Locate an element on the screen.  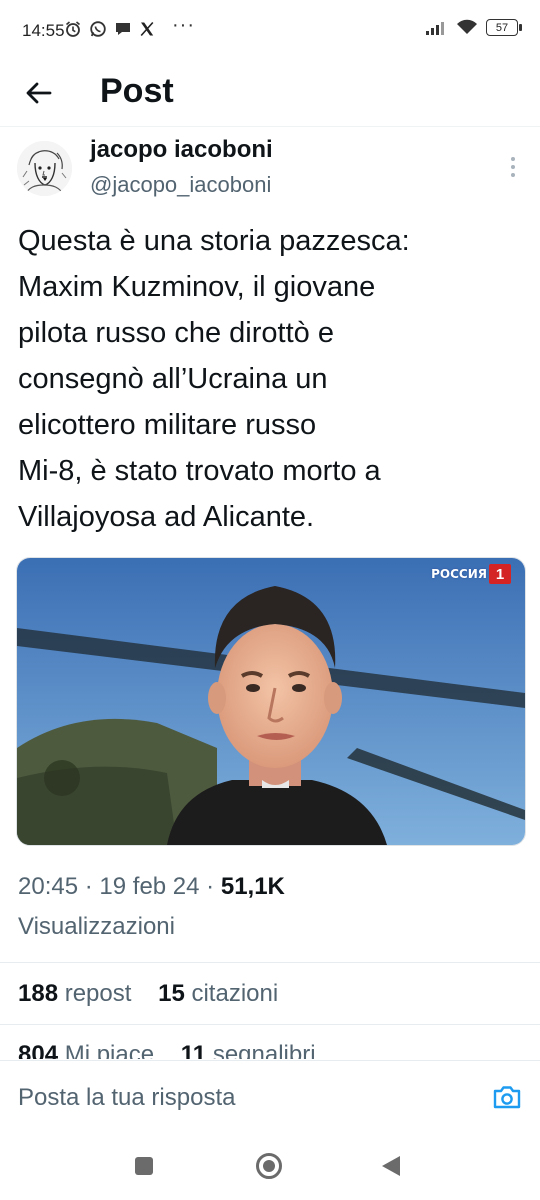
battery-icon: 57 is located at coordinates (504, 27).